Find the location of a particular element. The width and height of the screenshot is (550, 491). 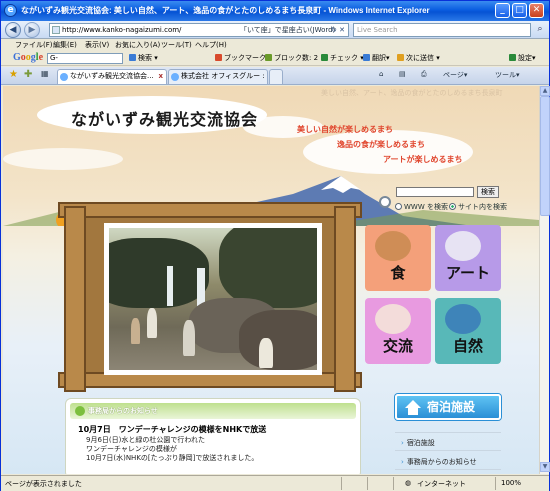

news-header: 事務局からのお知らせ is located at coordinates (213, 411).